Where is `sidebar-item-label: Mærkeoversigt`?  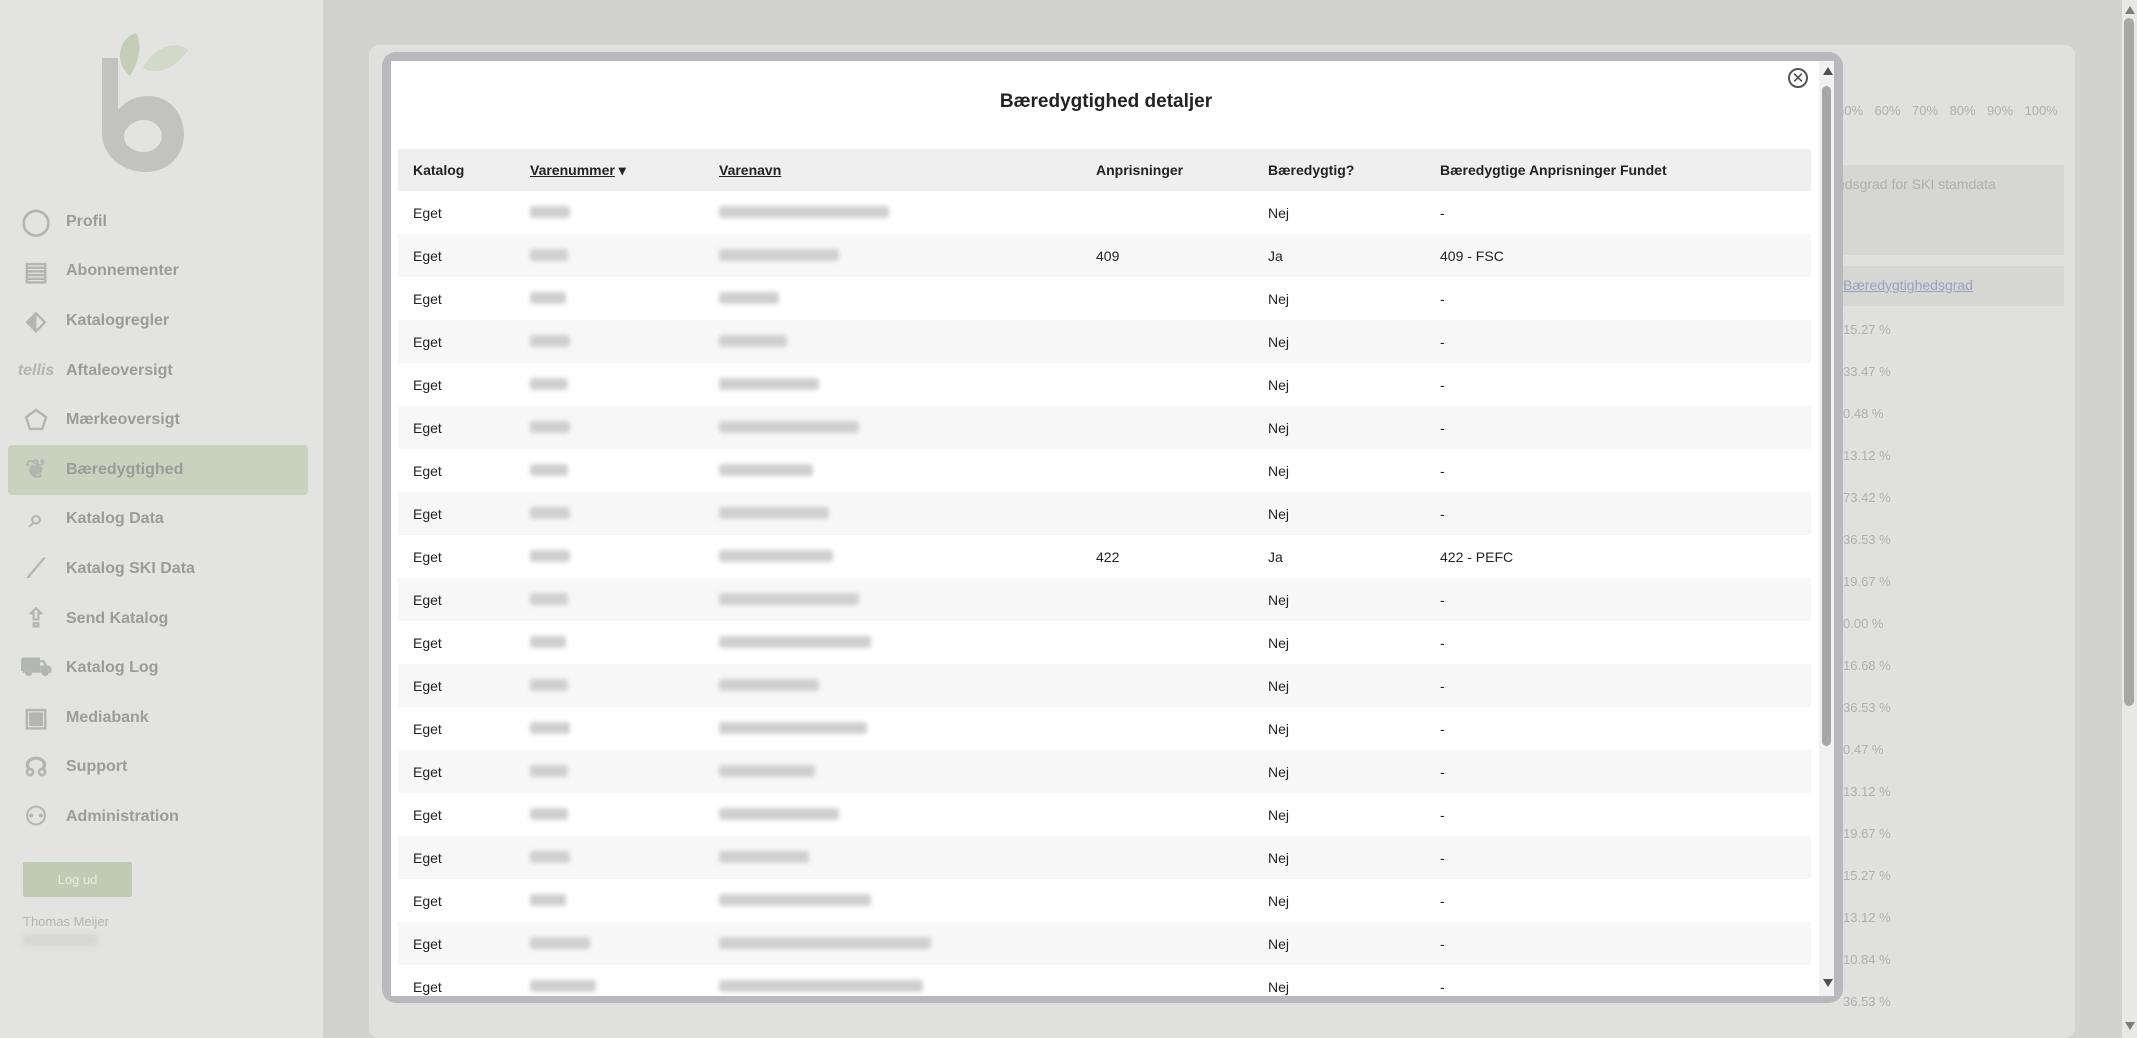 sidebar-item-label: Mærkeoversigt is located at coordinates (123, 420).